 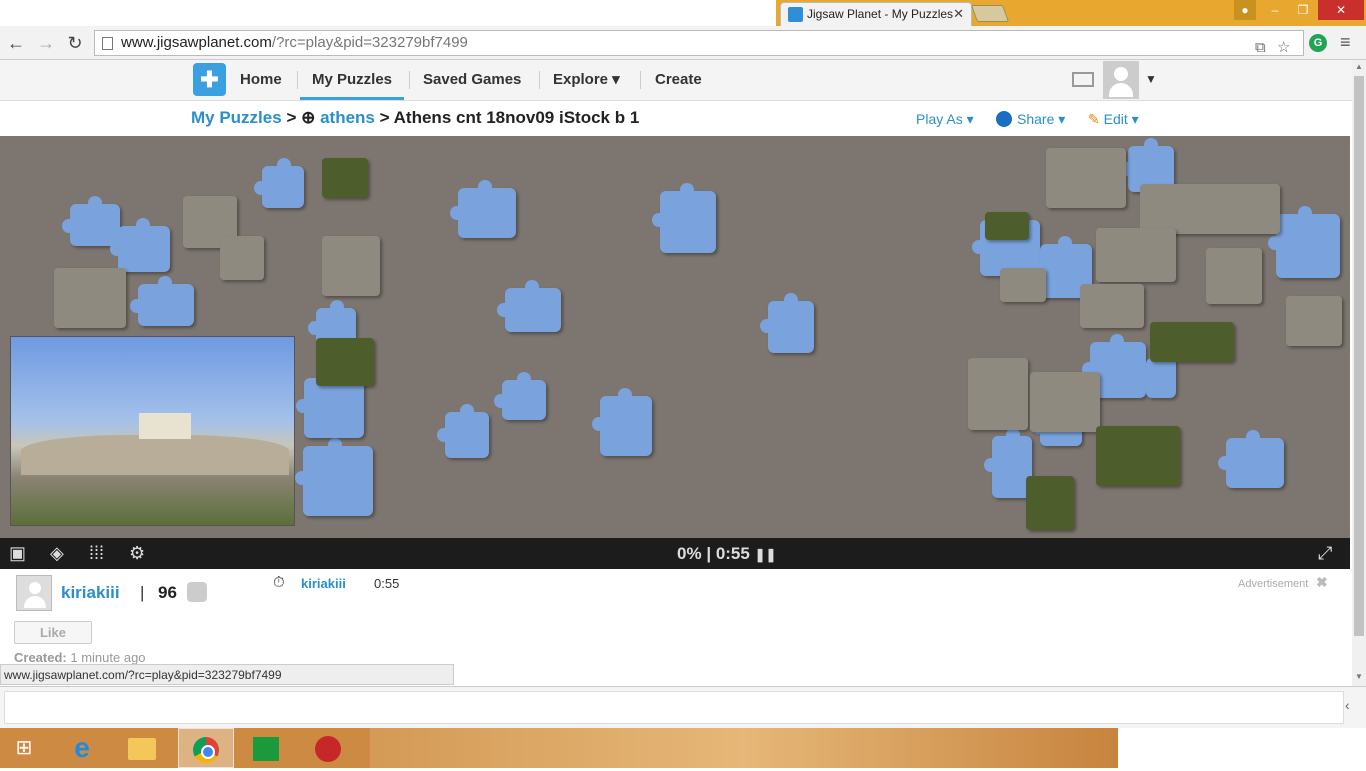 I want to click on vertical-scrollbar: ▲ ▼, so click(x=1359, y=373).